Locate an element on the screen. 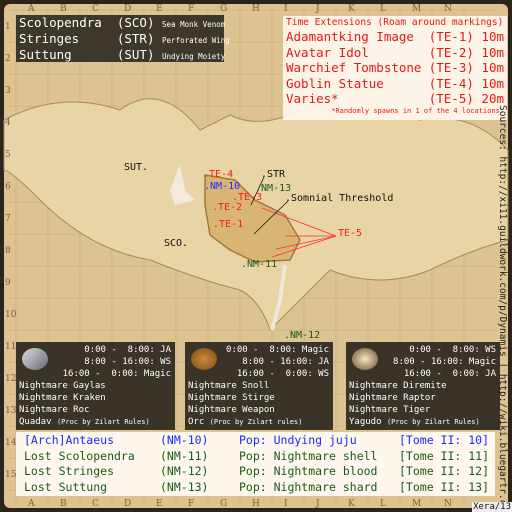 The image size is (512, 512). grid-row-label: 10 is located at coordinates (11, 315).